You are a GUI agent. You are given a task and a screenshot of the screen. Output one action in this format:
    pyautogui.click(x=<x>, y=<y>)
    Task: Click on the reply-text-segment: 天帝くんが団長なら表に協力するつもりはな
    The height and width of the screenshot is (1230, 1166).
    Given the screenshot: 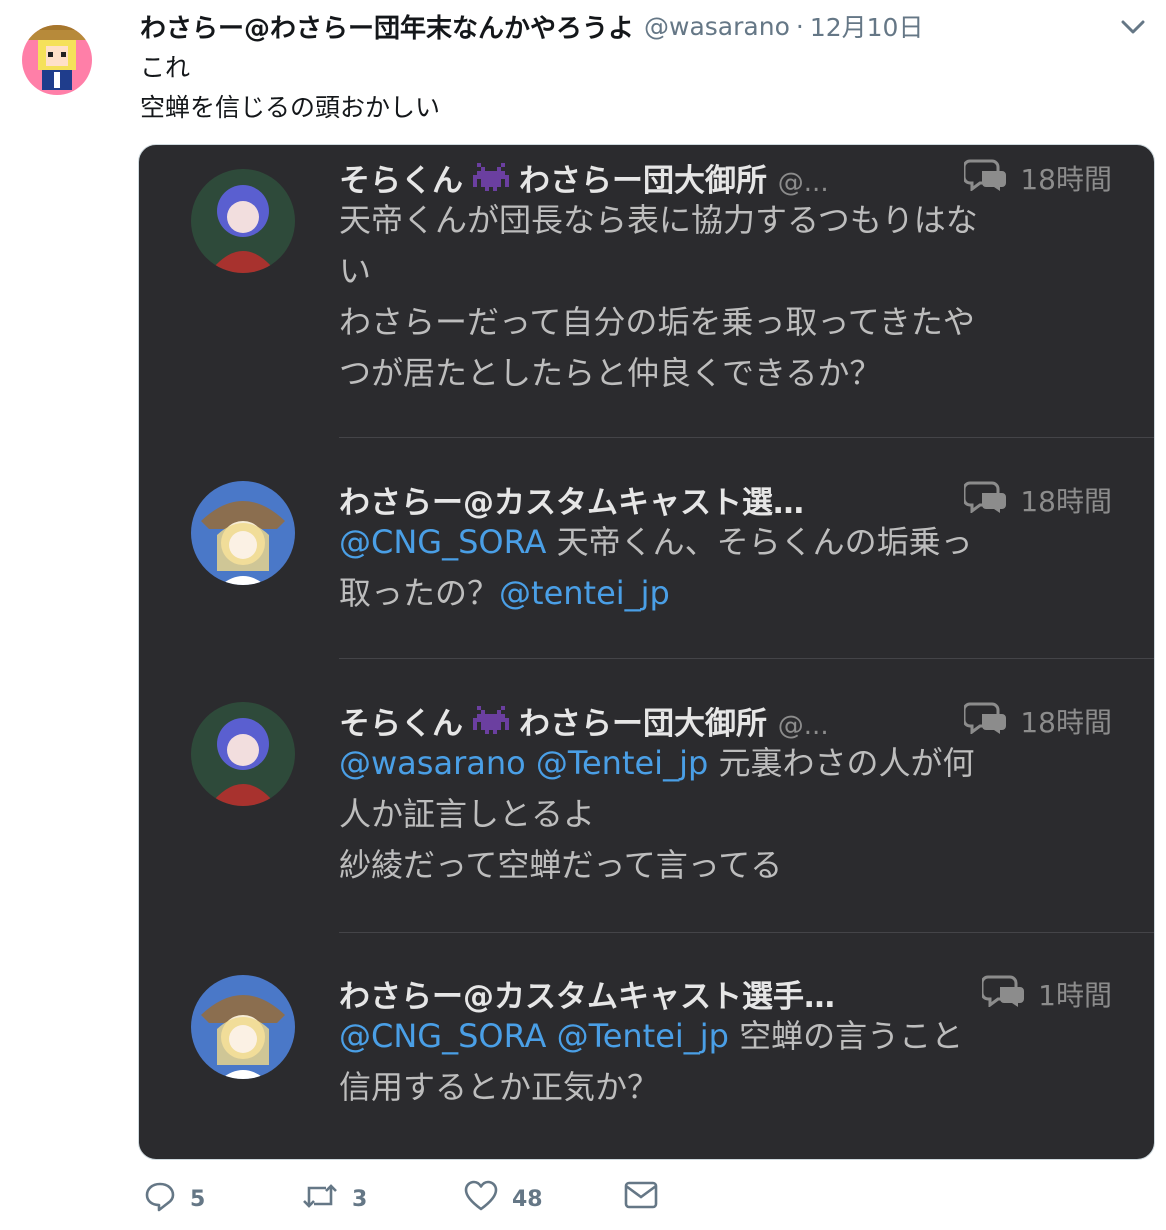 What is the action you would take?
    pyautogui.click(x=658, y=220)
    